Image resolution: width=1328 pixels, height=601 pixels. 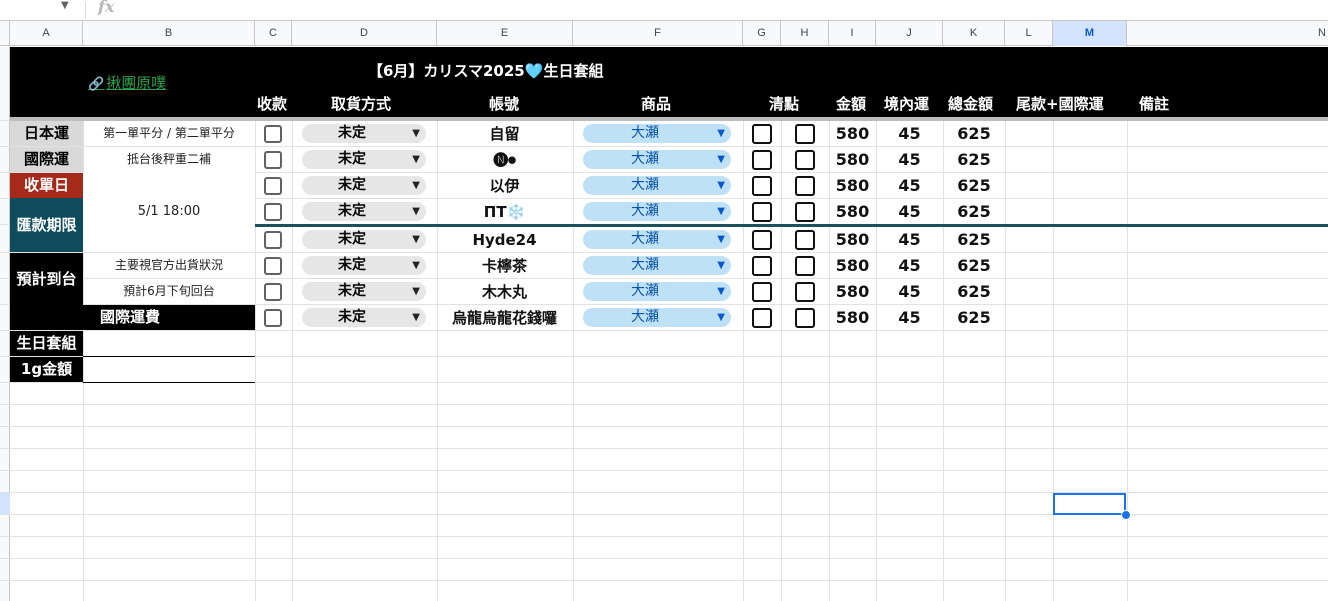 I want to click on header-account: 帳號, so click(x=504, y=104).